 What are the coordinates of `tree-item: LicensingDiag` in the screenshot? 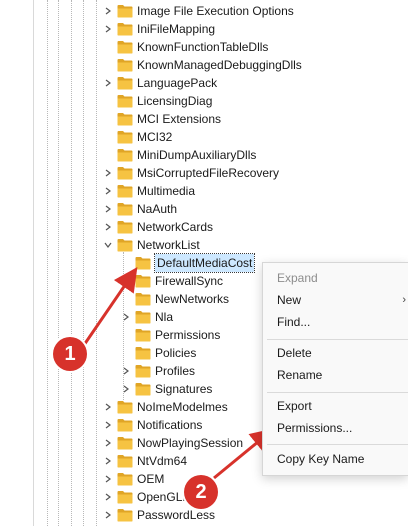 It's located at (157, 101).